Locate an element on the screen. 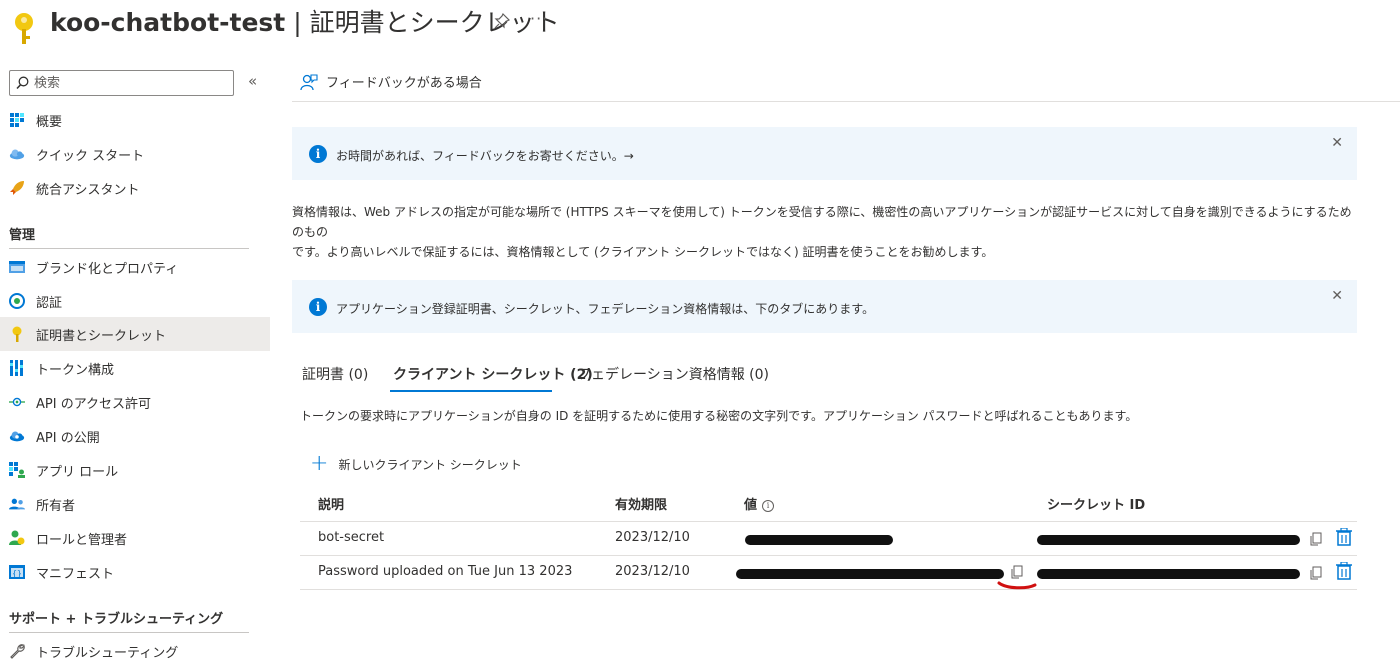  key-logo-icon is located at coordinates (24, 28).